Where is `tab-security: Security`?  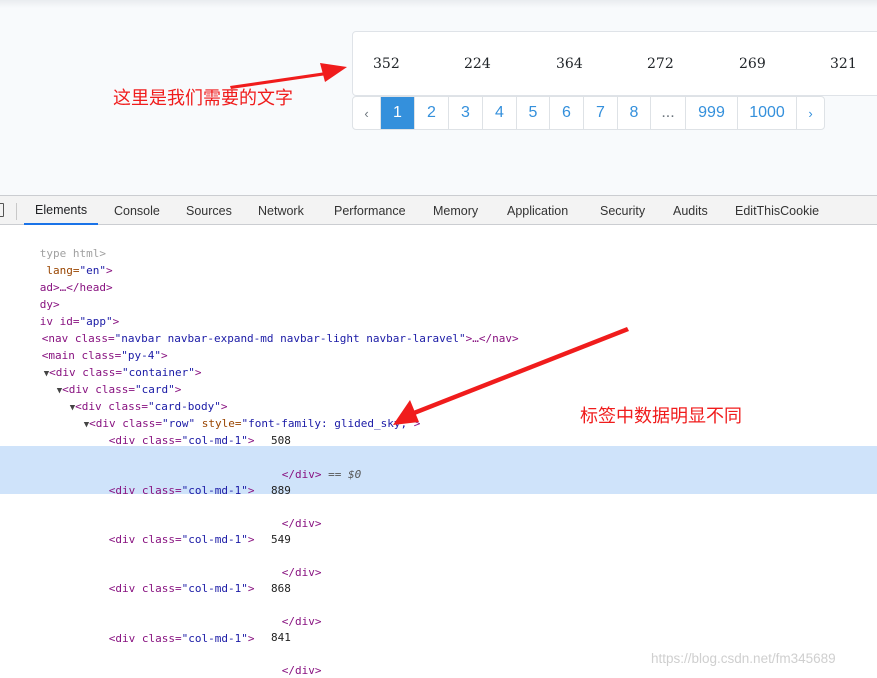 tab-security: Security is located at coordinates (622, 210).